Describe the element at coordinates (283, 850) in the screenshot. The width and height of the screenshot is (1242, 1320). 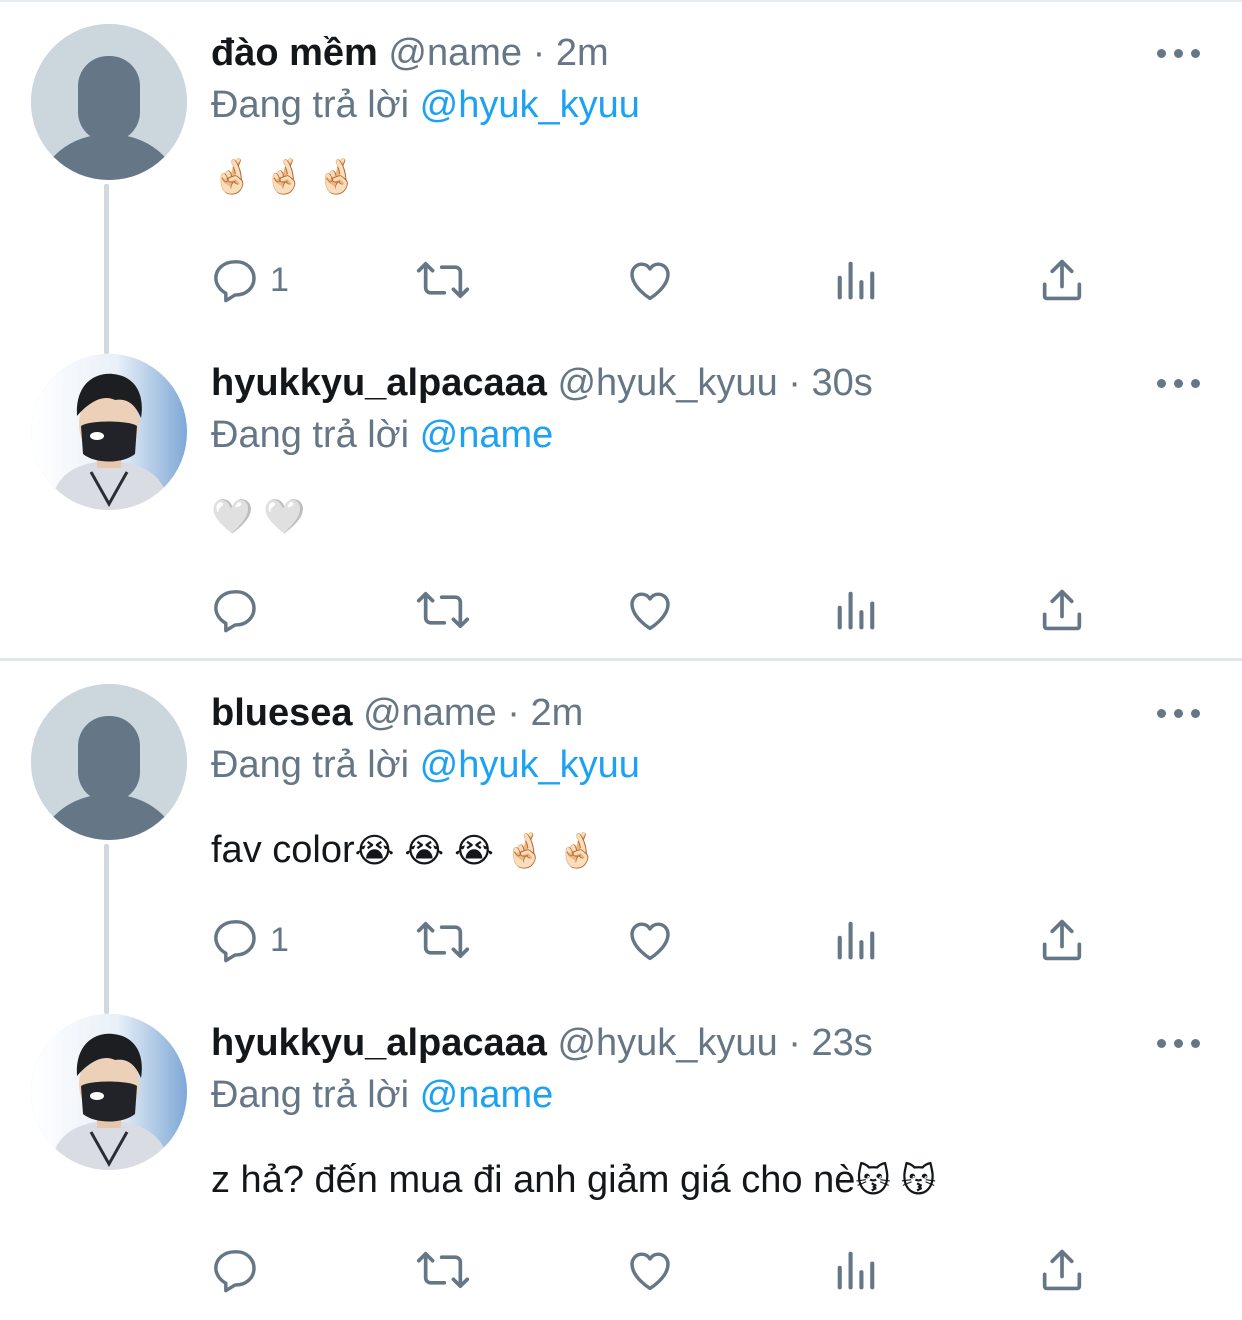
I see `tweet-text-content: fav color` at that location.